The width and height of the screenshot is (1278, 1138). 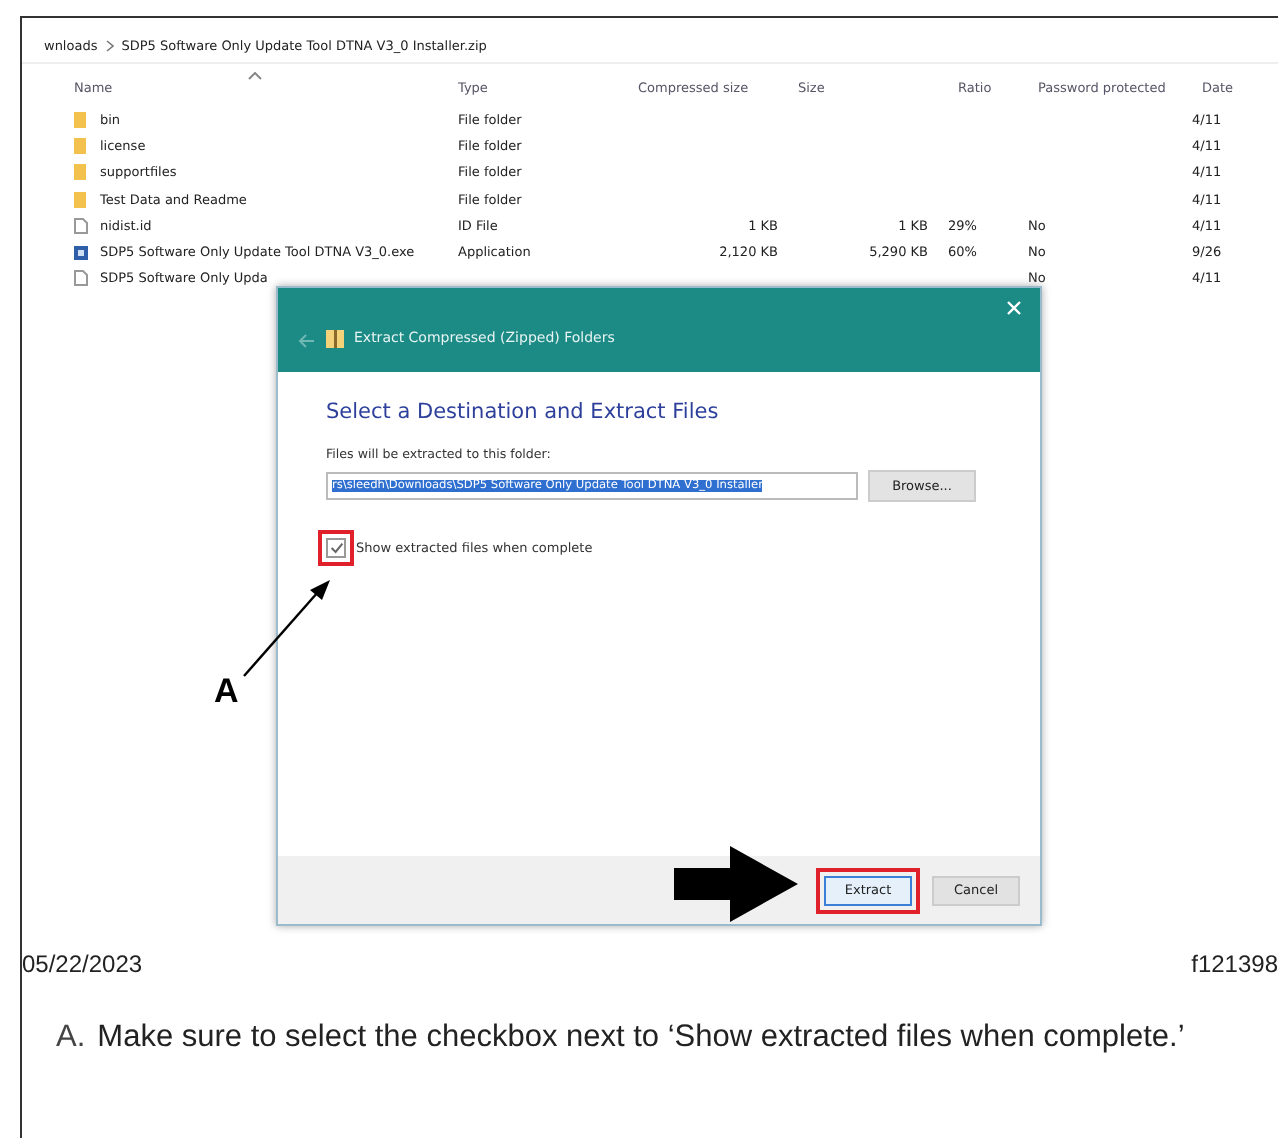 What do you see at coordinates (71, 1037) in the screenshot?
I see `note-label: A.` at bounding box center [71, 1037].